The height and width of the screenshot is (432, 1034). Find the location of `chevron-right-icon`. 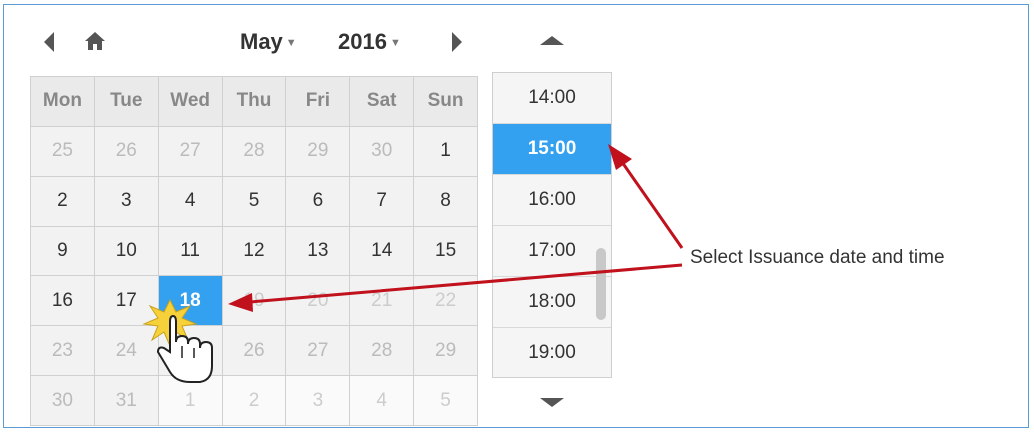

chevron-right-icon is located at coordinates (457, 42).